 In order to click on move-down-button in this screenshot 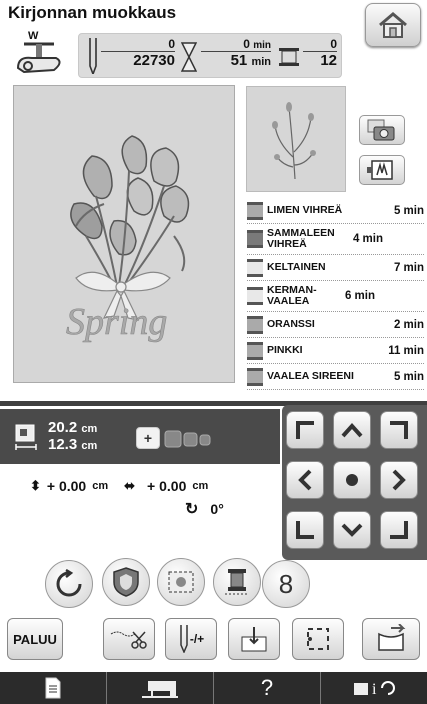, I will do `click(352, 530)`.